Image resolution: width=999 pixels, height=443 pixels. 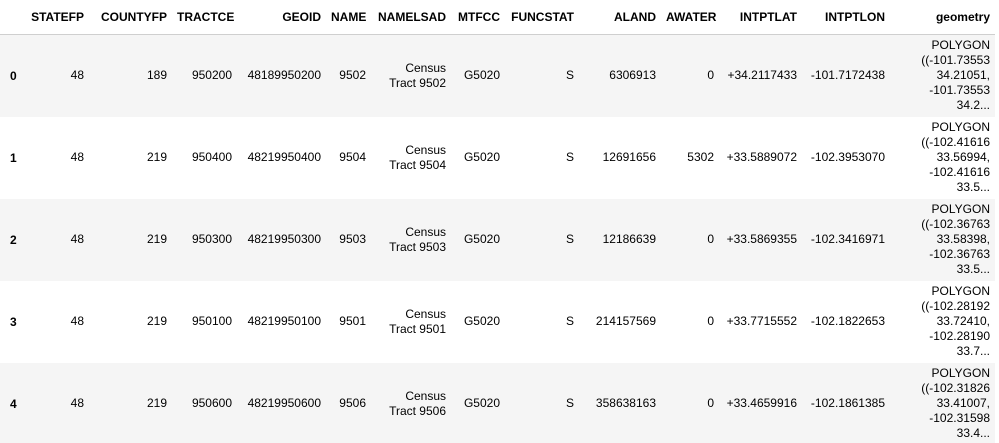 What do you see at coordinates (13, 321) in the screenshot?
I see `row-index: 3` at bounding box center [13, 321].